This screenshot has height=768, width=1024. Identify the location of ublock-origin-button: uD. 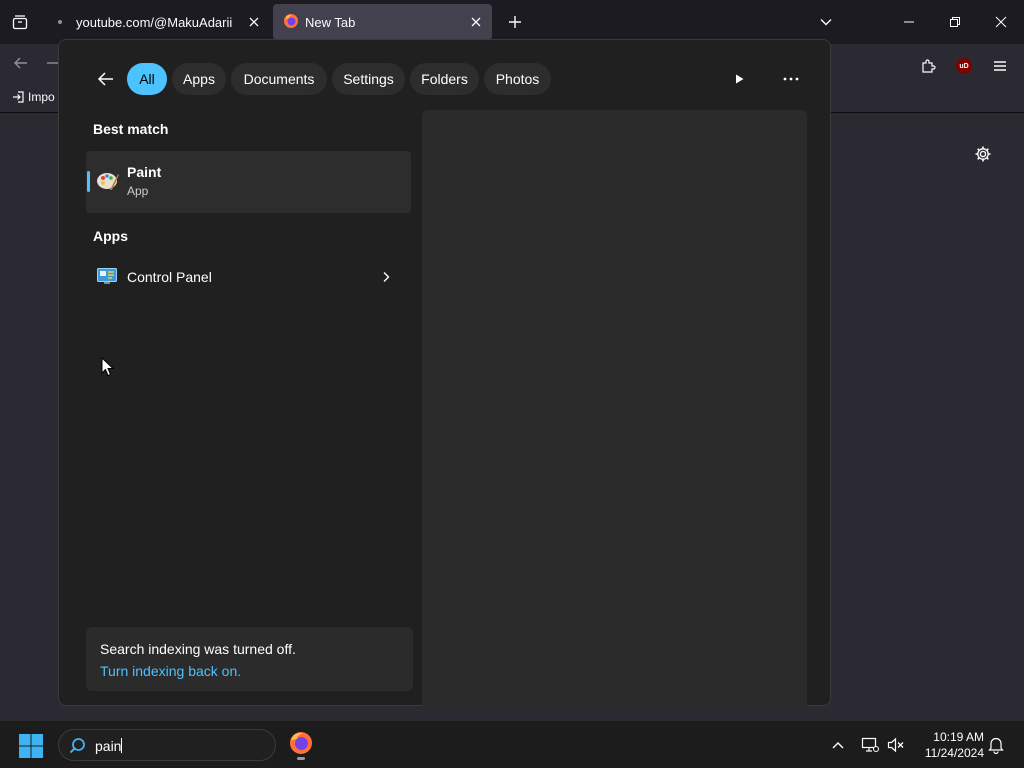
(964, 66).